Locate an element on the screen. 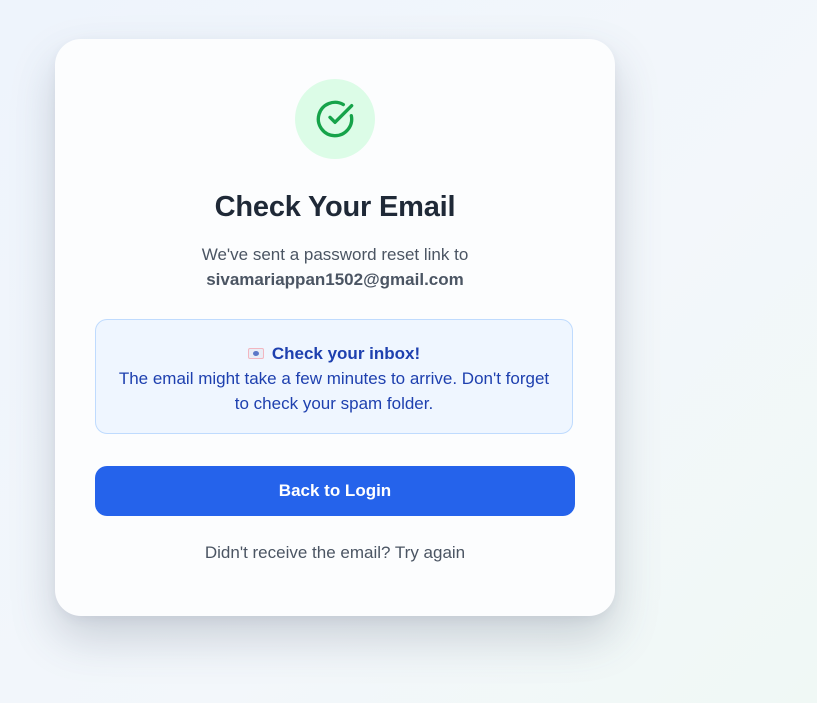  notice-heading: Check your inbox! is located at coordinates (346, 353).